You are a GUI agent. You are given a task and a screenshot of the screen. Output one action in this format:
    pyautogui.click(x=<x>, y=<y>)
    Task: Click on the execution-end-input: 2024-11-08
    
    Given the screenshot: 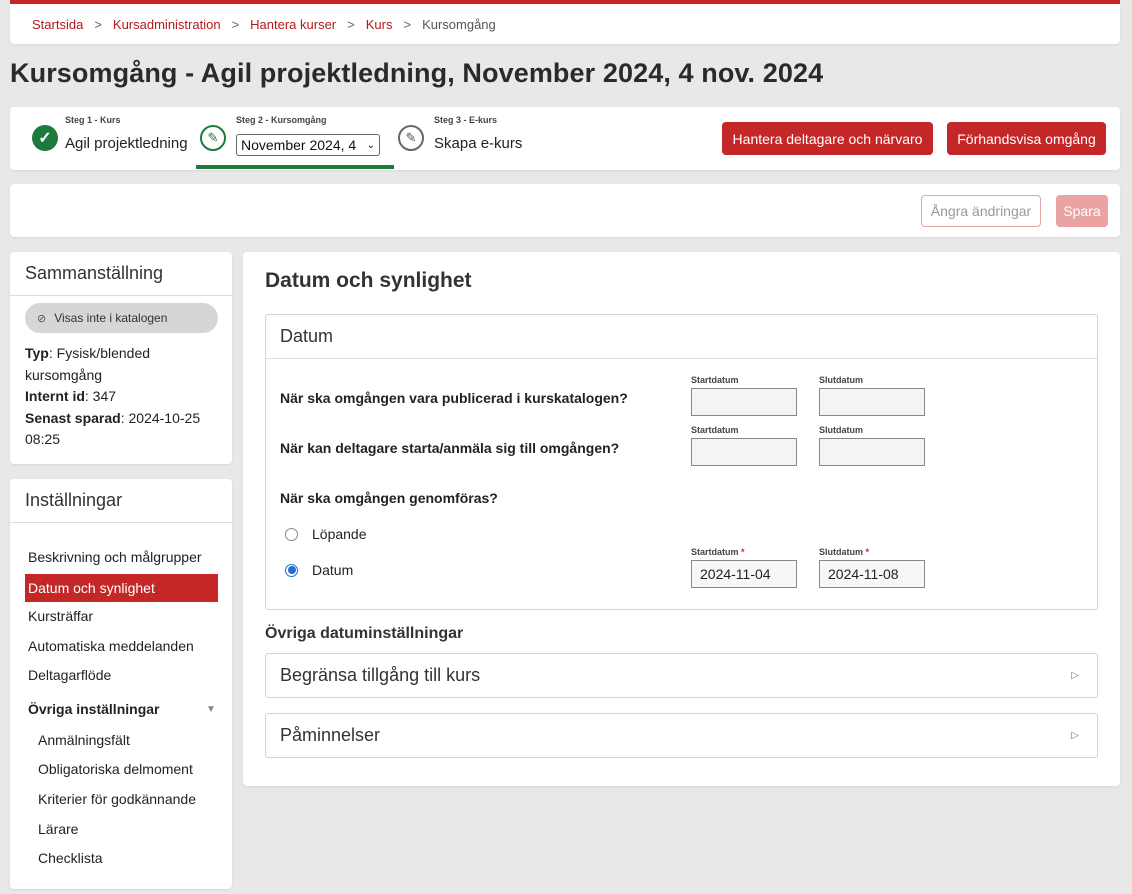 What is the action you would take?
    pyautogui.click(x=872, y=574)
    